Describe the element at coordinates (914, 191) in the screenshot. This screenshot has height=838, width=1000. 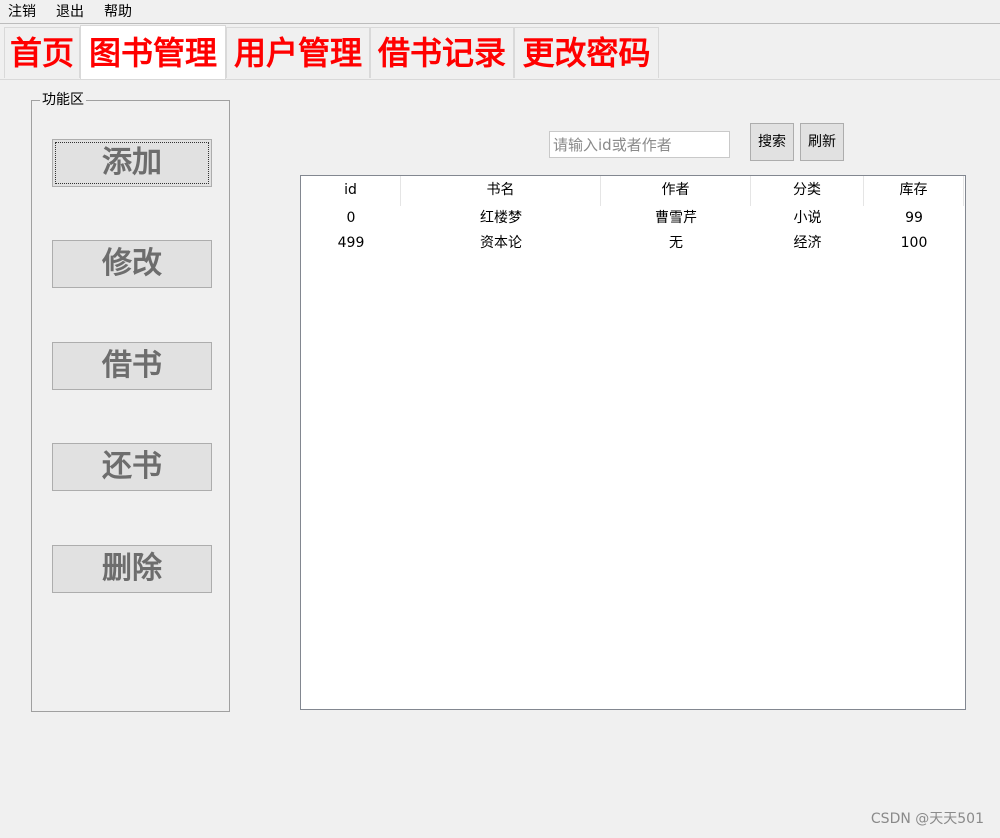
I see `column-header-stock: 库存` at that location.